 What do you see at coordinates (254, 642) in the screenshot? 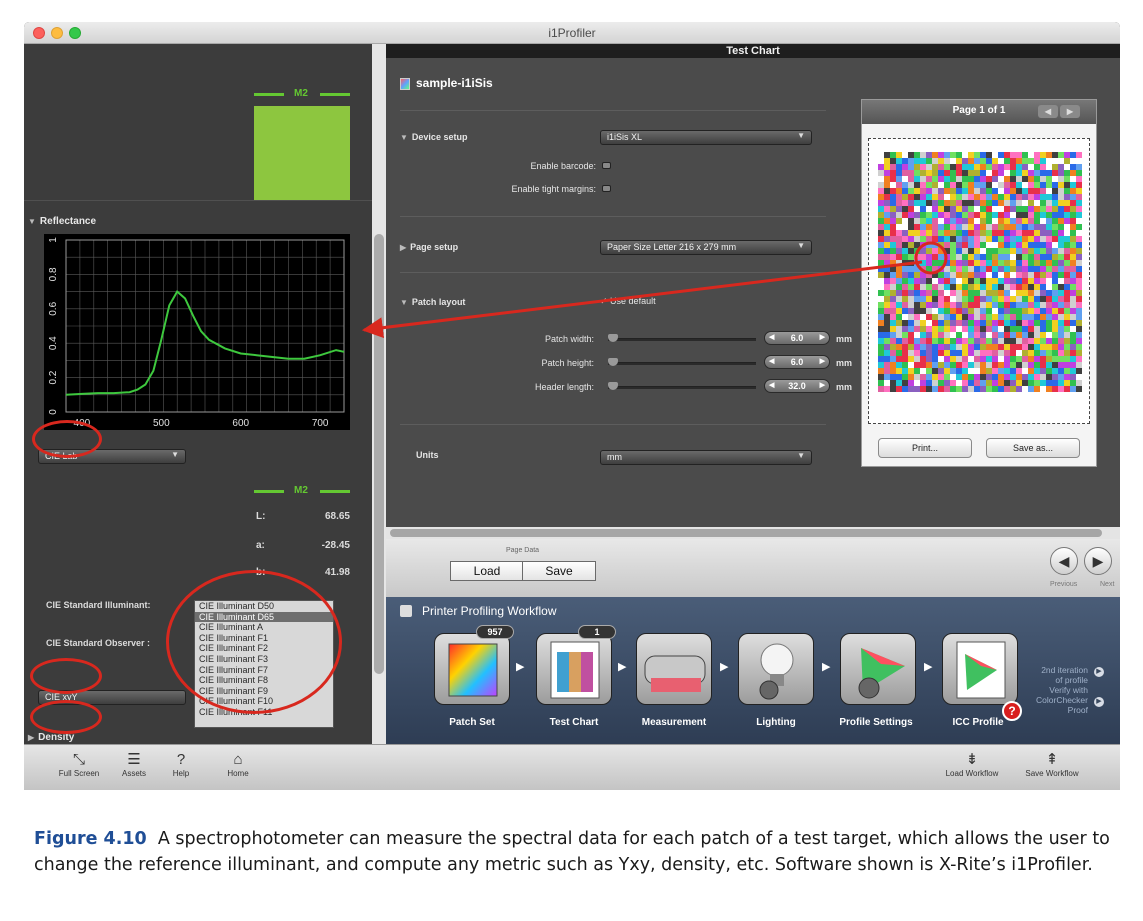
I see `illuminant-list-highlight` at bounding box center [254, 642].